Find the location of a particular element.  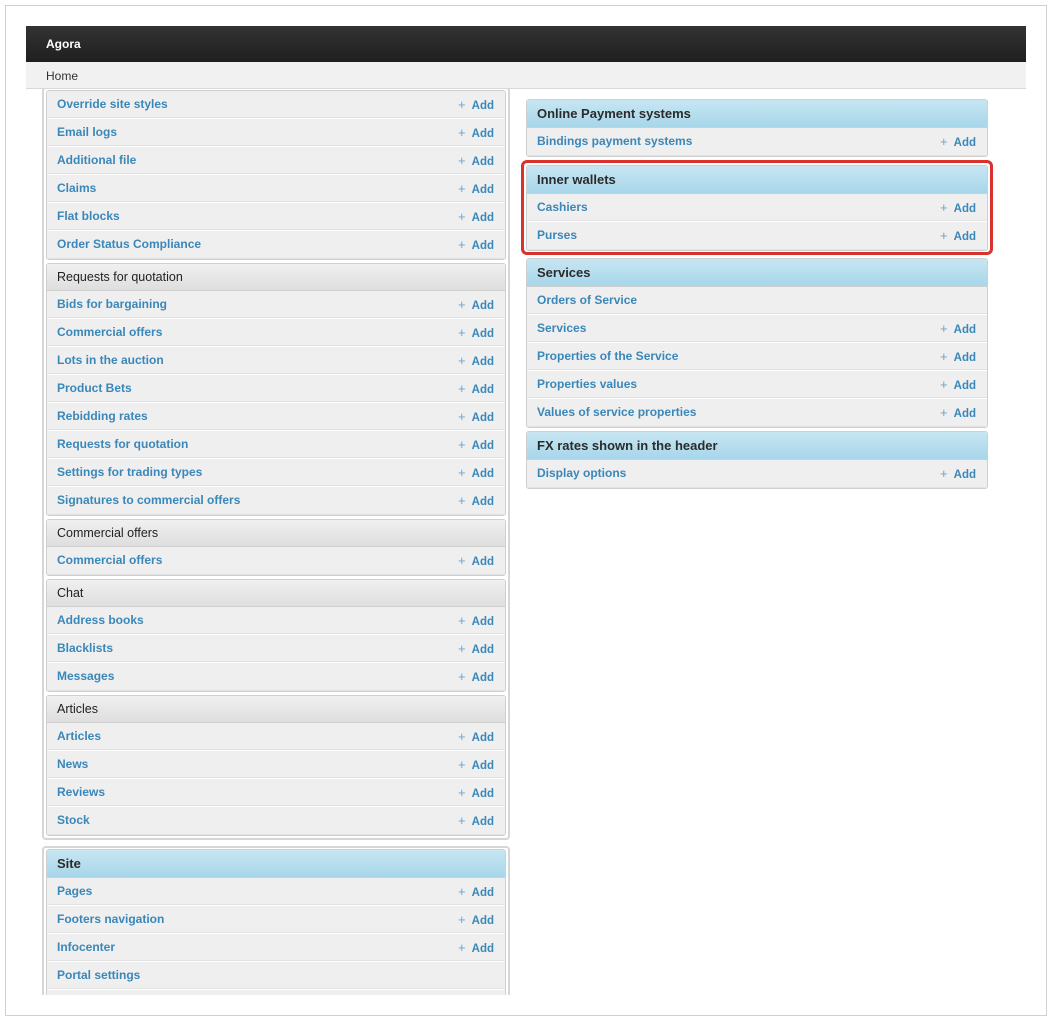

module-caption: Site is located at coordinates (276, 864).